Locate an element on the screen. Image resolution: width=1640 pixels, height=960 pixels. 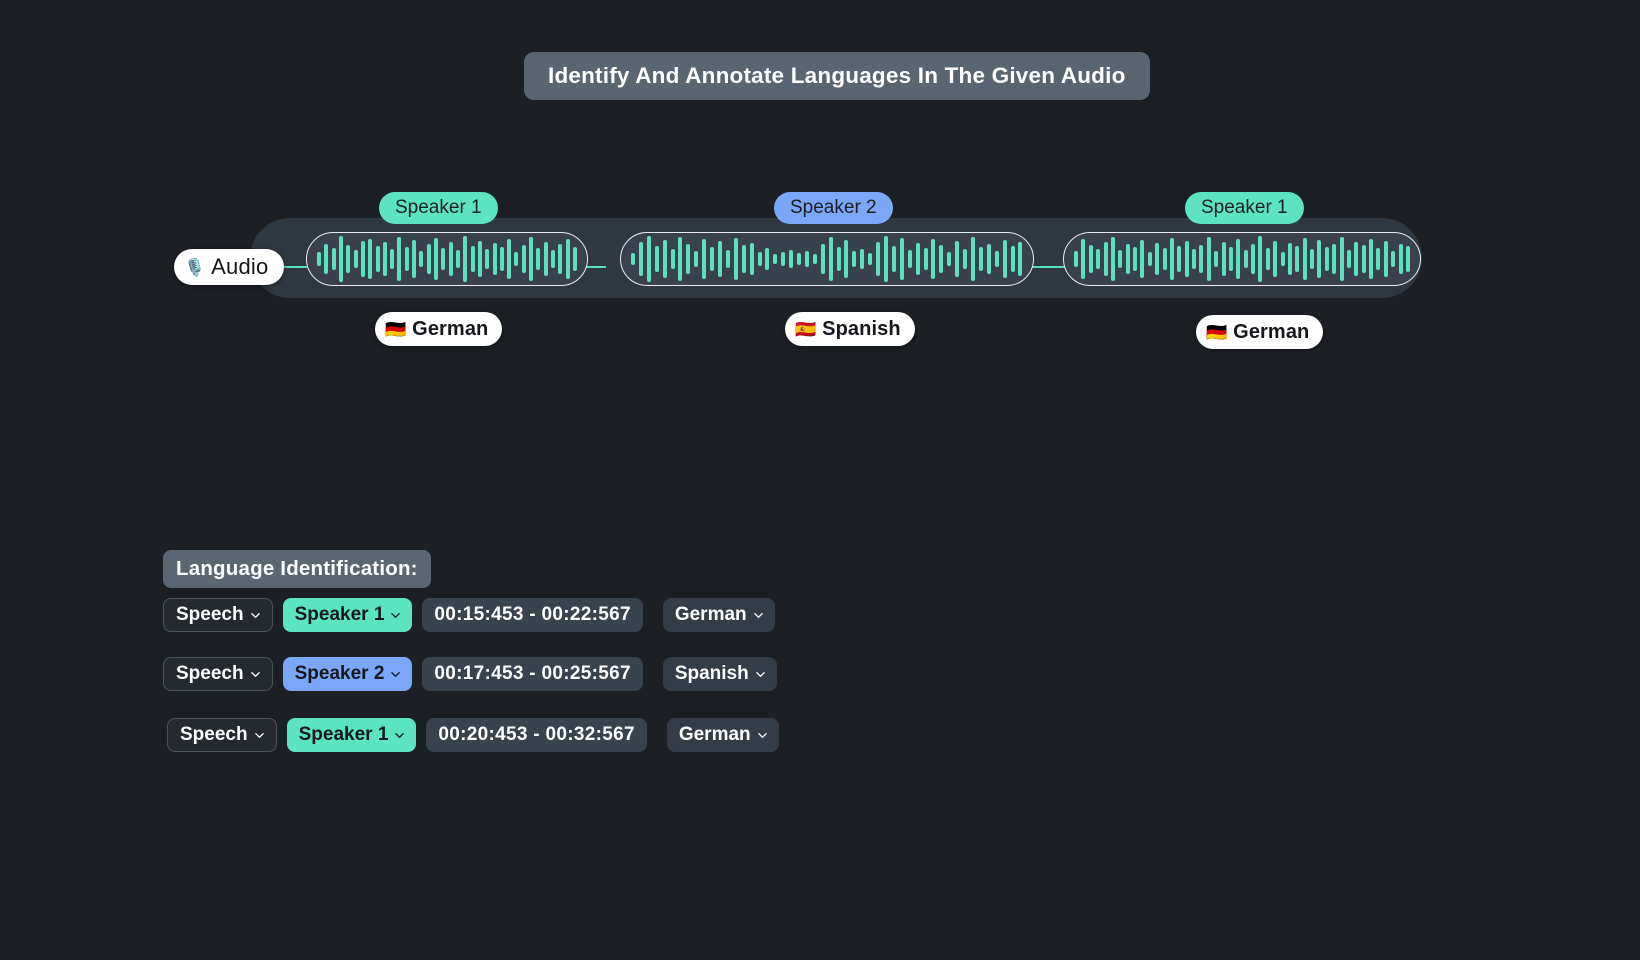
annotation-timerange: 00:17:453 - 00:25:567 is located at coordinates (532, 674).